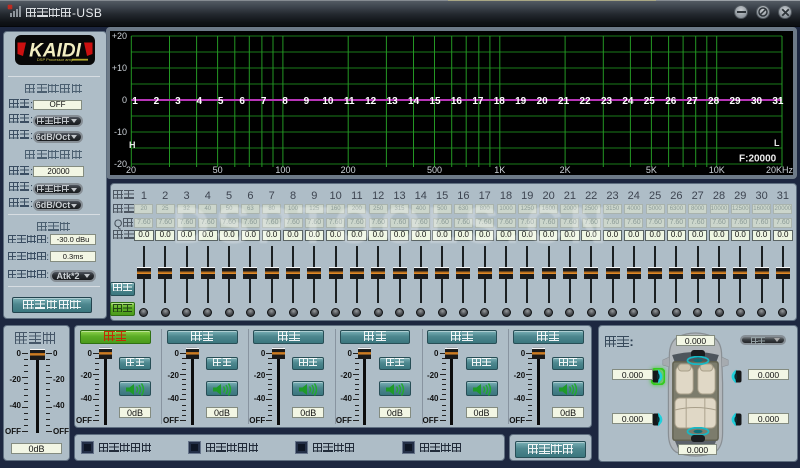 This screenshot has width=800, height=468. What do you see at coordinates (124, 100) in the screenshot?
I see `svg-text: 0` at bounding box center [124, 100].